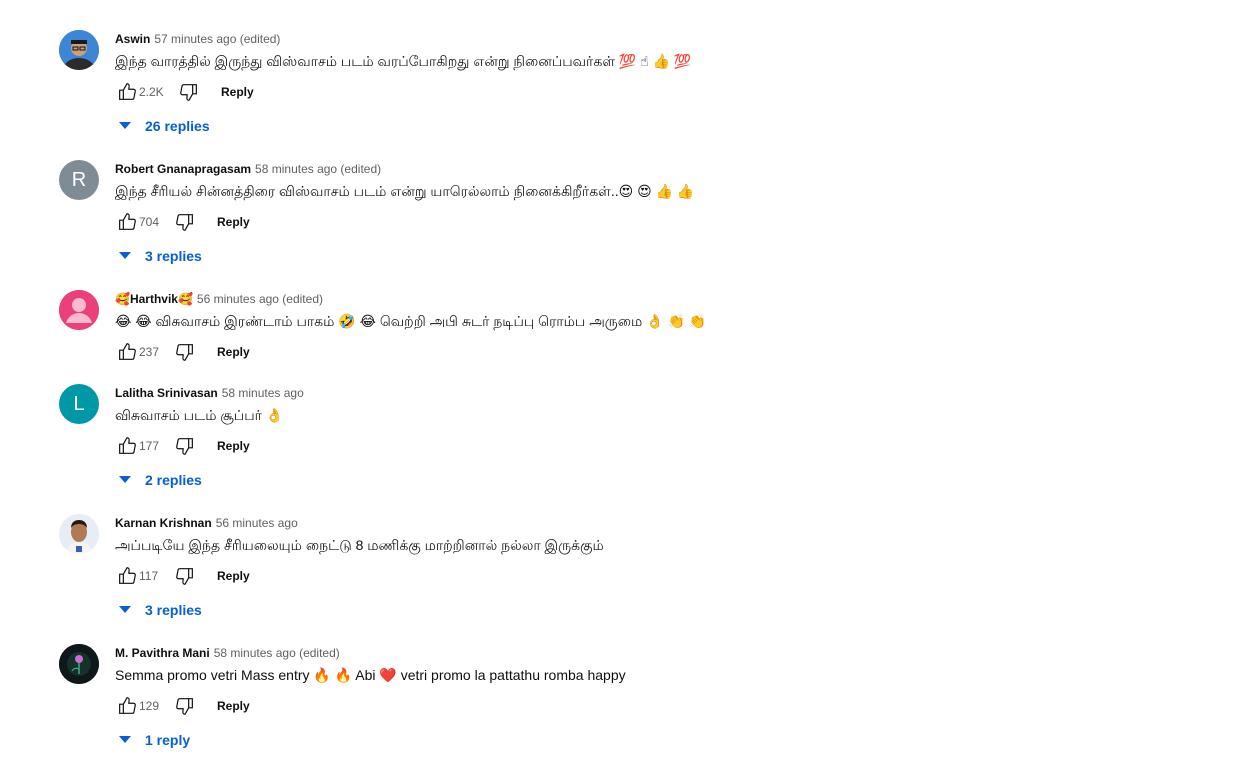 This screenshot has height=763, width=1249. Describe the element at coordinates (168, 740) in the screenshot. I see `replies-count: 1 reply` at that location.